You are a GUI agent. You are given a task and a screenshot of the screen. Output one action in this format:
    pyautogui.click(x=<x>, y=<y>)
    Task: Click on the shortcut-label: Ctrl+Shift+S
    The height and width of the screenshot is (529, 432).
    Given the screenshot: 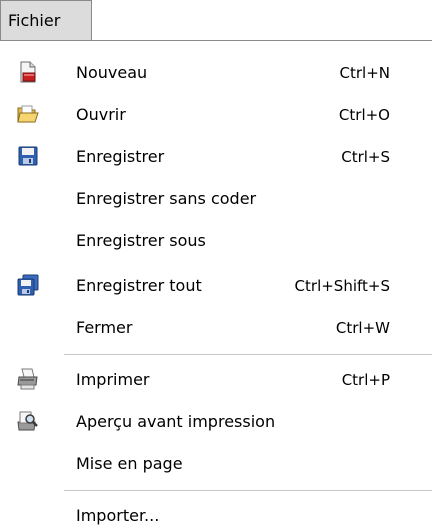 What is the action you would take?
    pyautogui.click(x=342, y=286)
    